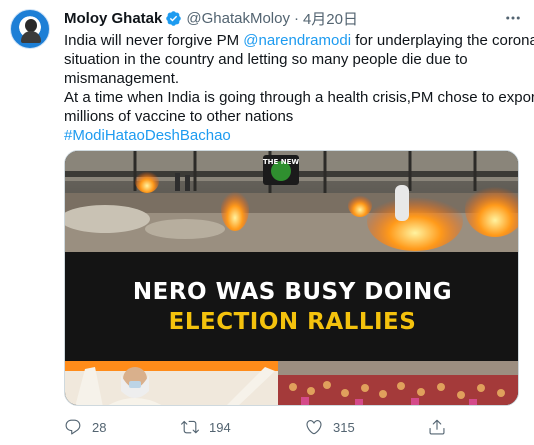 The height and width of the screenshot is (445, 534). Describe the element at coordinates (174, 18) in the screenshot. I see `verified-badge-icon` at that location.